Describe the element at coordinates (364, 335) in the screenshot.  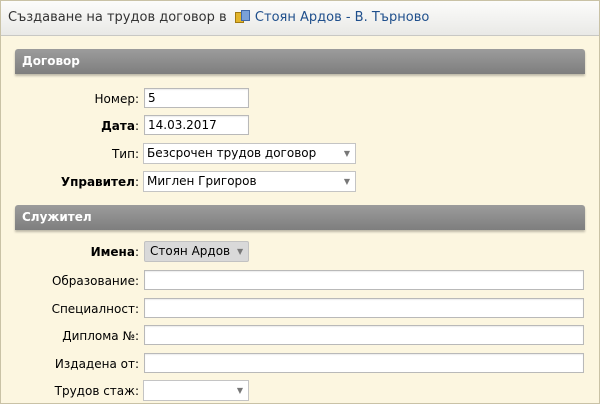
I see `diploma-input` at that location.